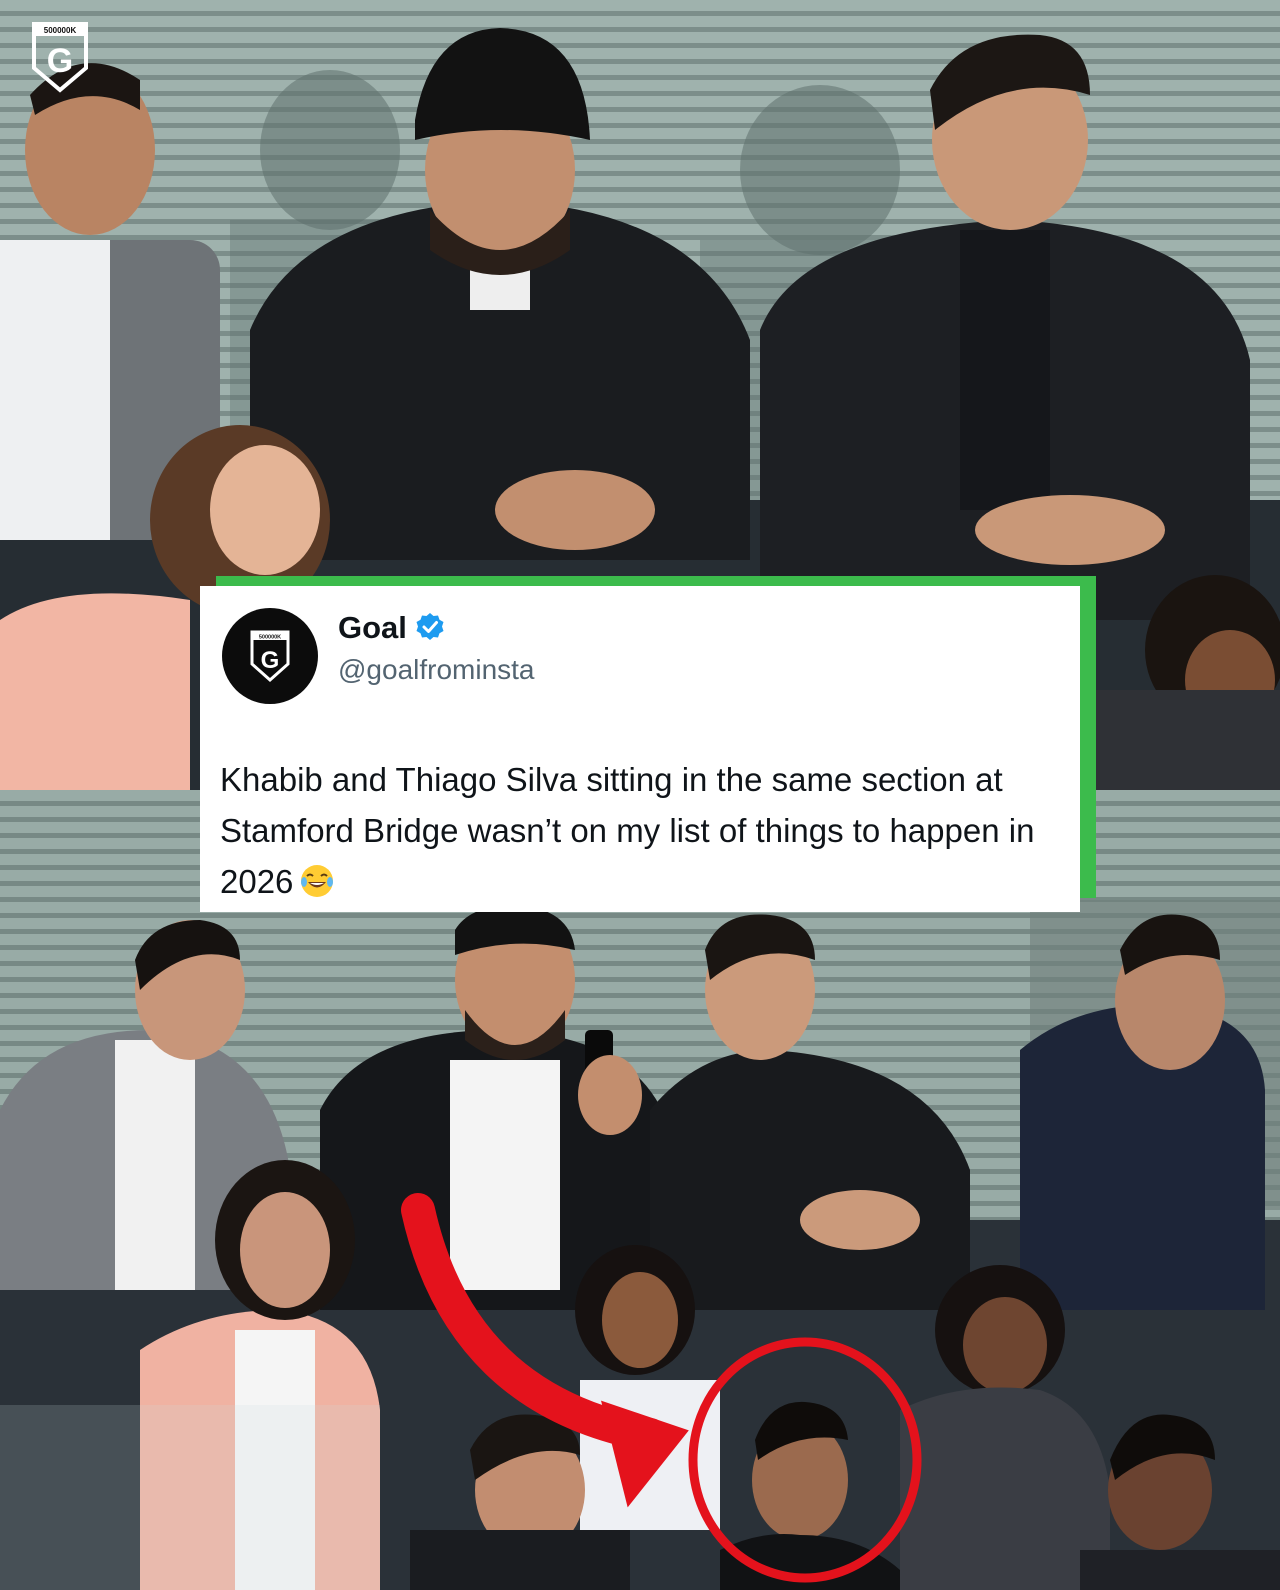  What do you see at coordinates (60, 30) in the screenshot?
I see `logo-top-text: 500000K` at bounding box center [60, 30].